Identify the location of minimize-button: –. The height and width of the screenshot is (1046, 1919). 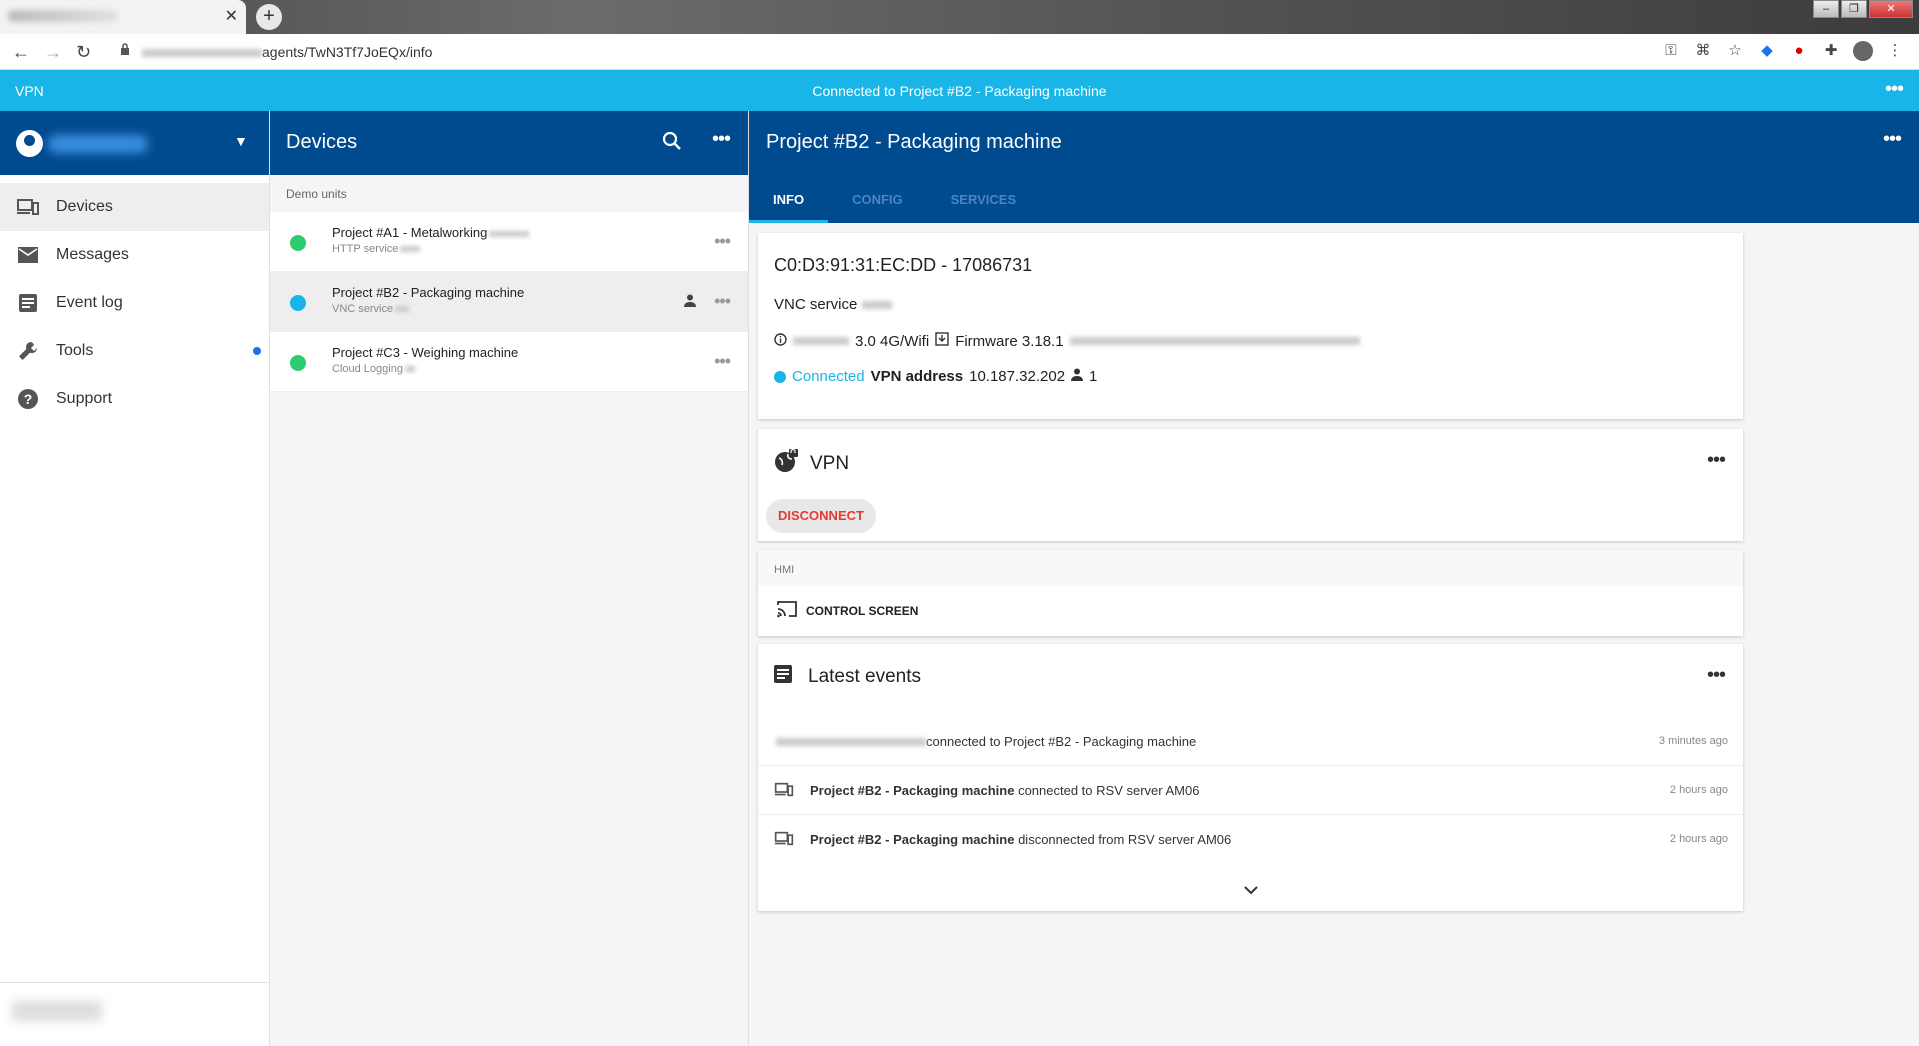
(1826, 9).